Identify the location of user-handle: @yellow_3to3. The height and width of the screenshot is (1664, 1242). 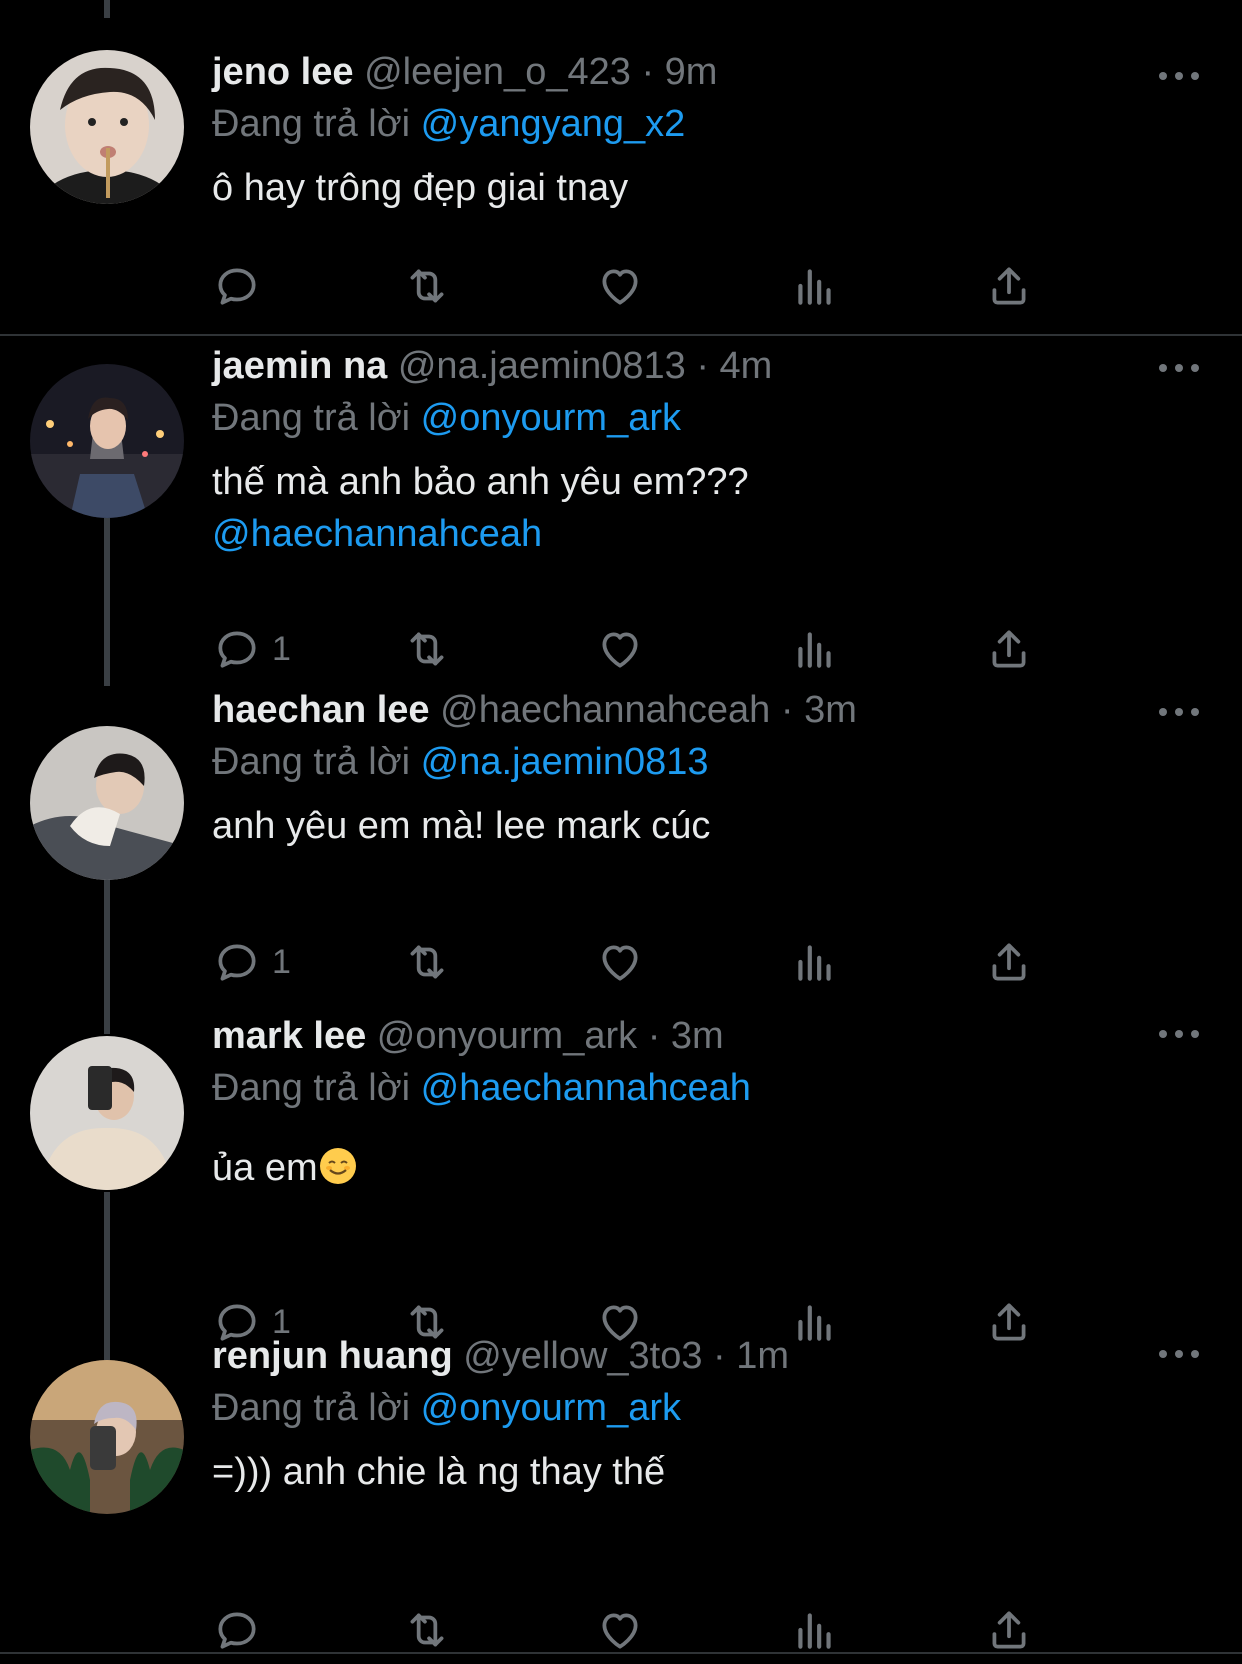
(582, 1356).